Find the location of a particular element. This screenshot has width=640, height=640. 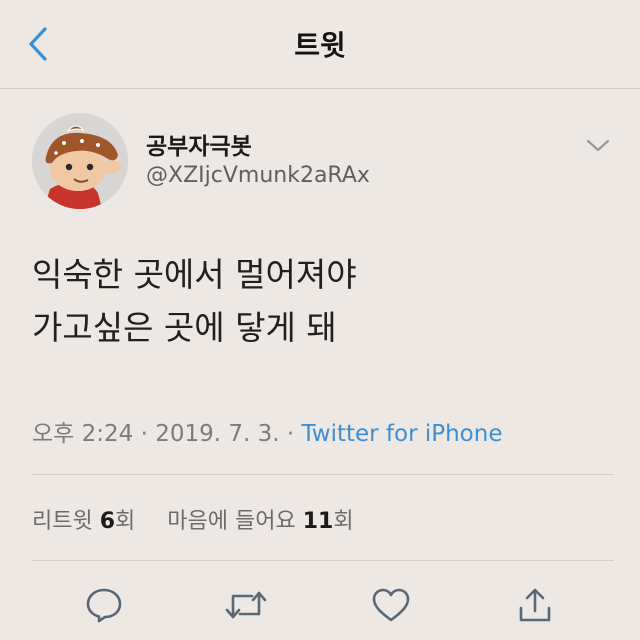

avatar is located at coordinates (80, 161).